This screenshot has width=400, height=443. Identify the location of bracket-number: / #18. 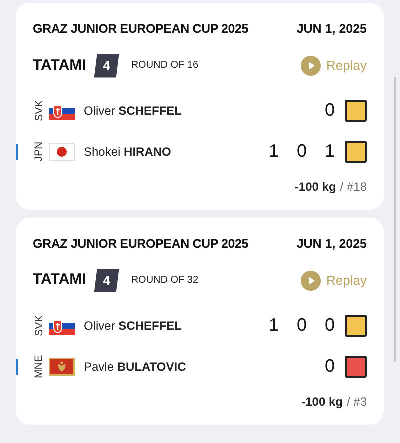
(353, 187).